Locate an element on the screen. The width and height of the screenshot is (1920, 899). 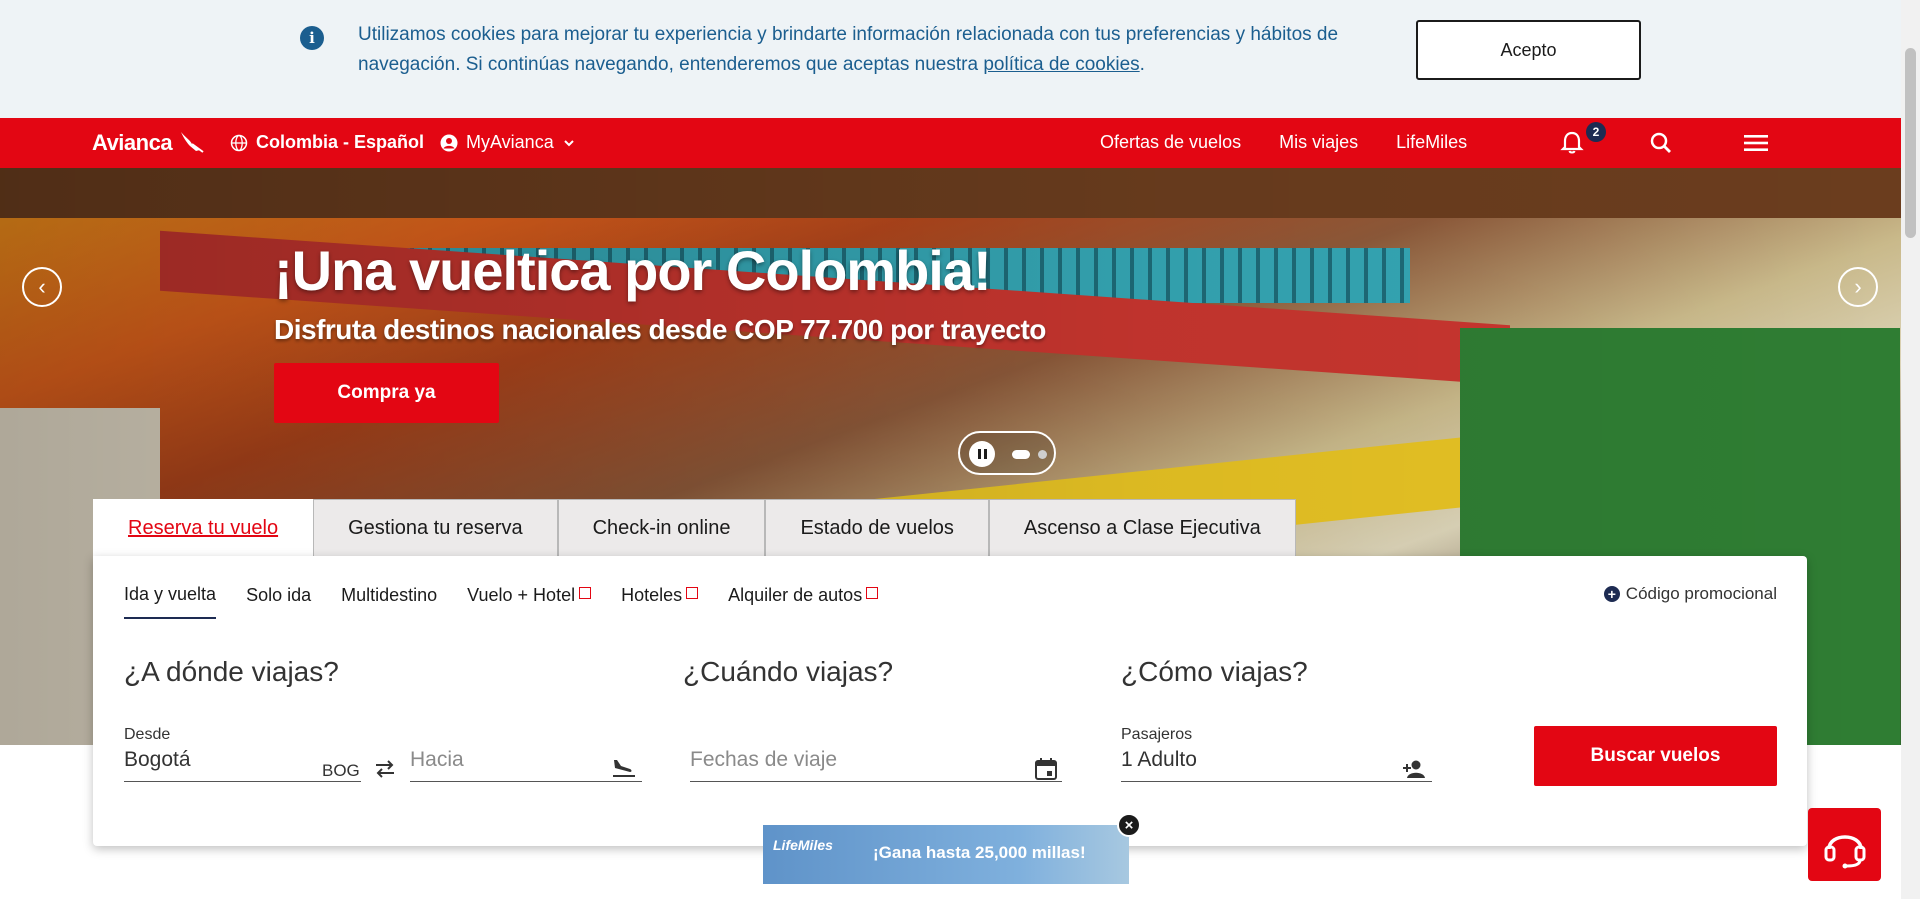
myavianca-label: MyAvianca is located at coordinates (510, 142).